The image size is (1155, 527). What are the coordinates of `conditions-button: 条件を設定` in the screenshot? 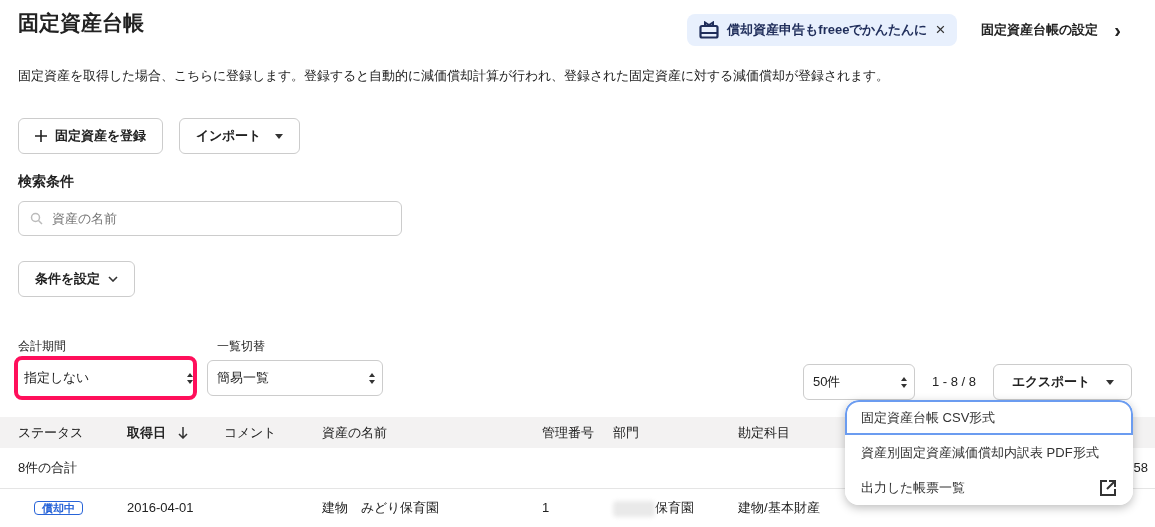 It's located at (76, 279).